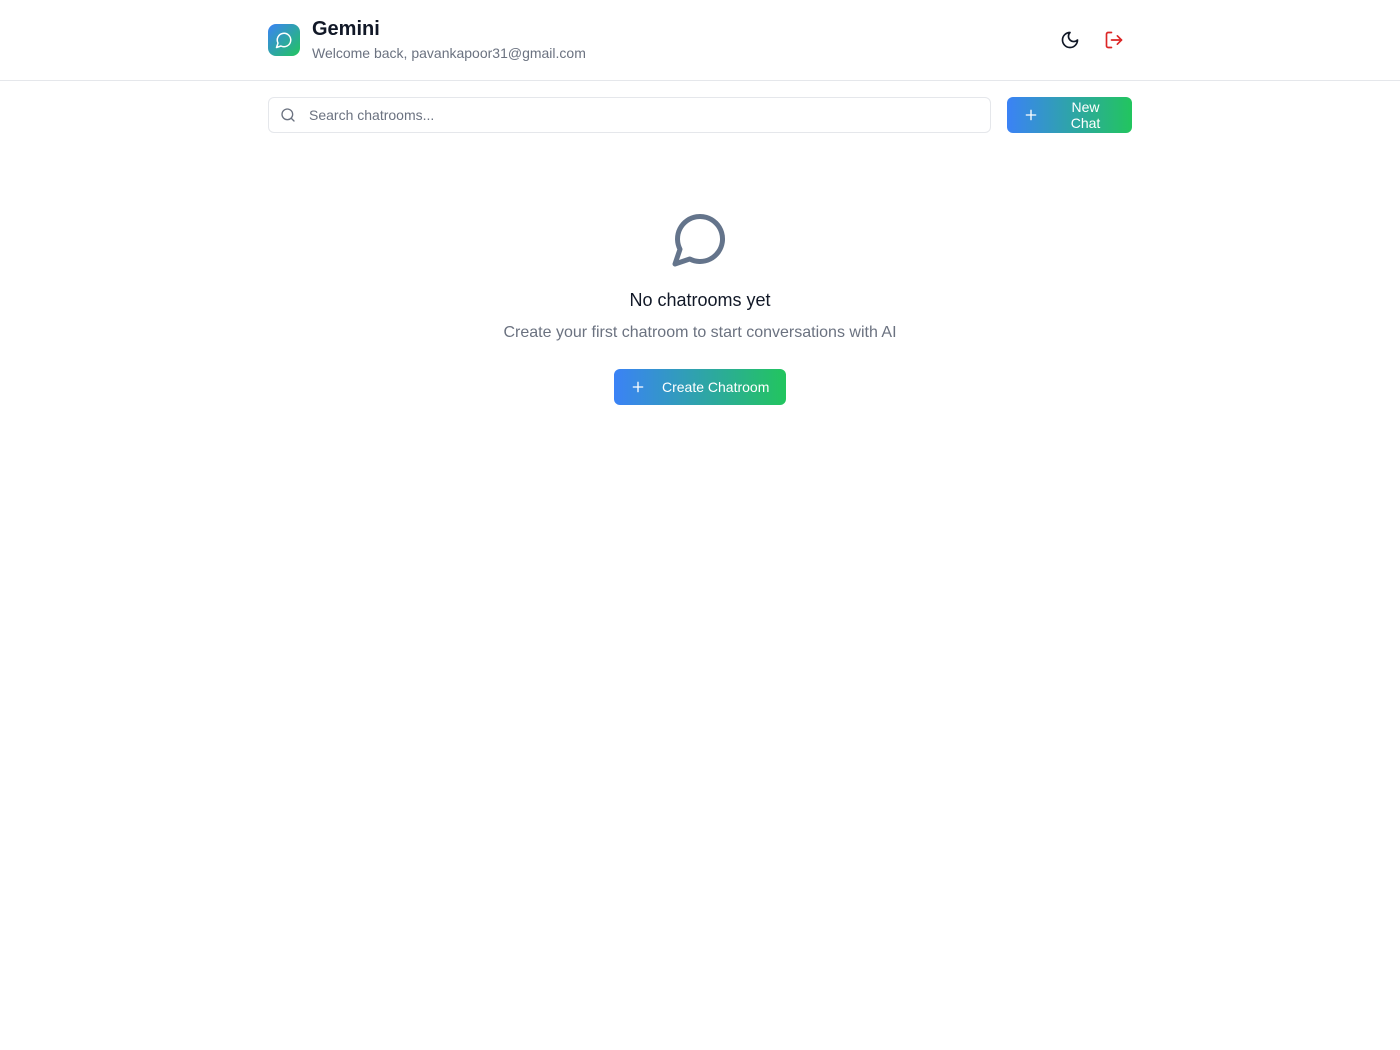 The width and height of the screenshot is (1400, 1050). What do you see at coordinates (288, 115) in the screenshot?
I see `search-icon` at bounding box center [288, 115].